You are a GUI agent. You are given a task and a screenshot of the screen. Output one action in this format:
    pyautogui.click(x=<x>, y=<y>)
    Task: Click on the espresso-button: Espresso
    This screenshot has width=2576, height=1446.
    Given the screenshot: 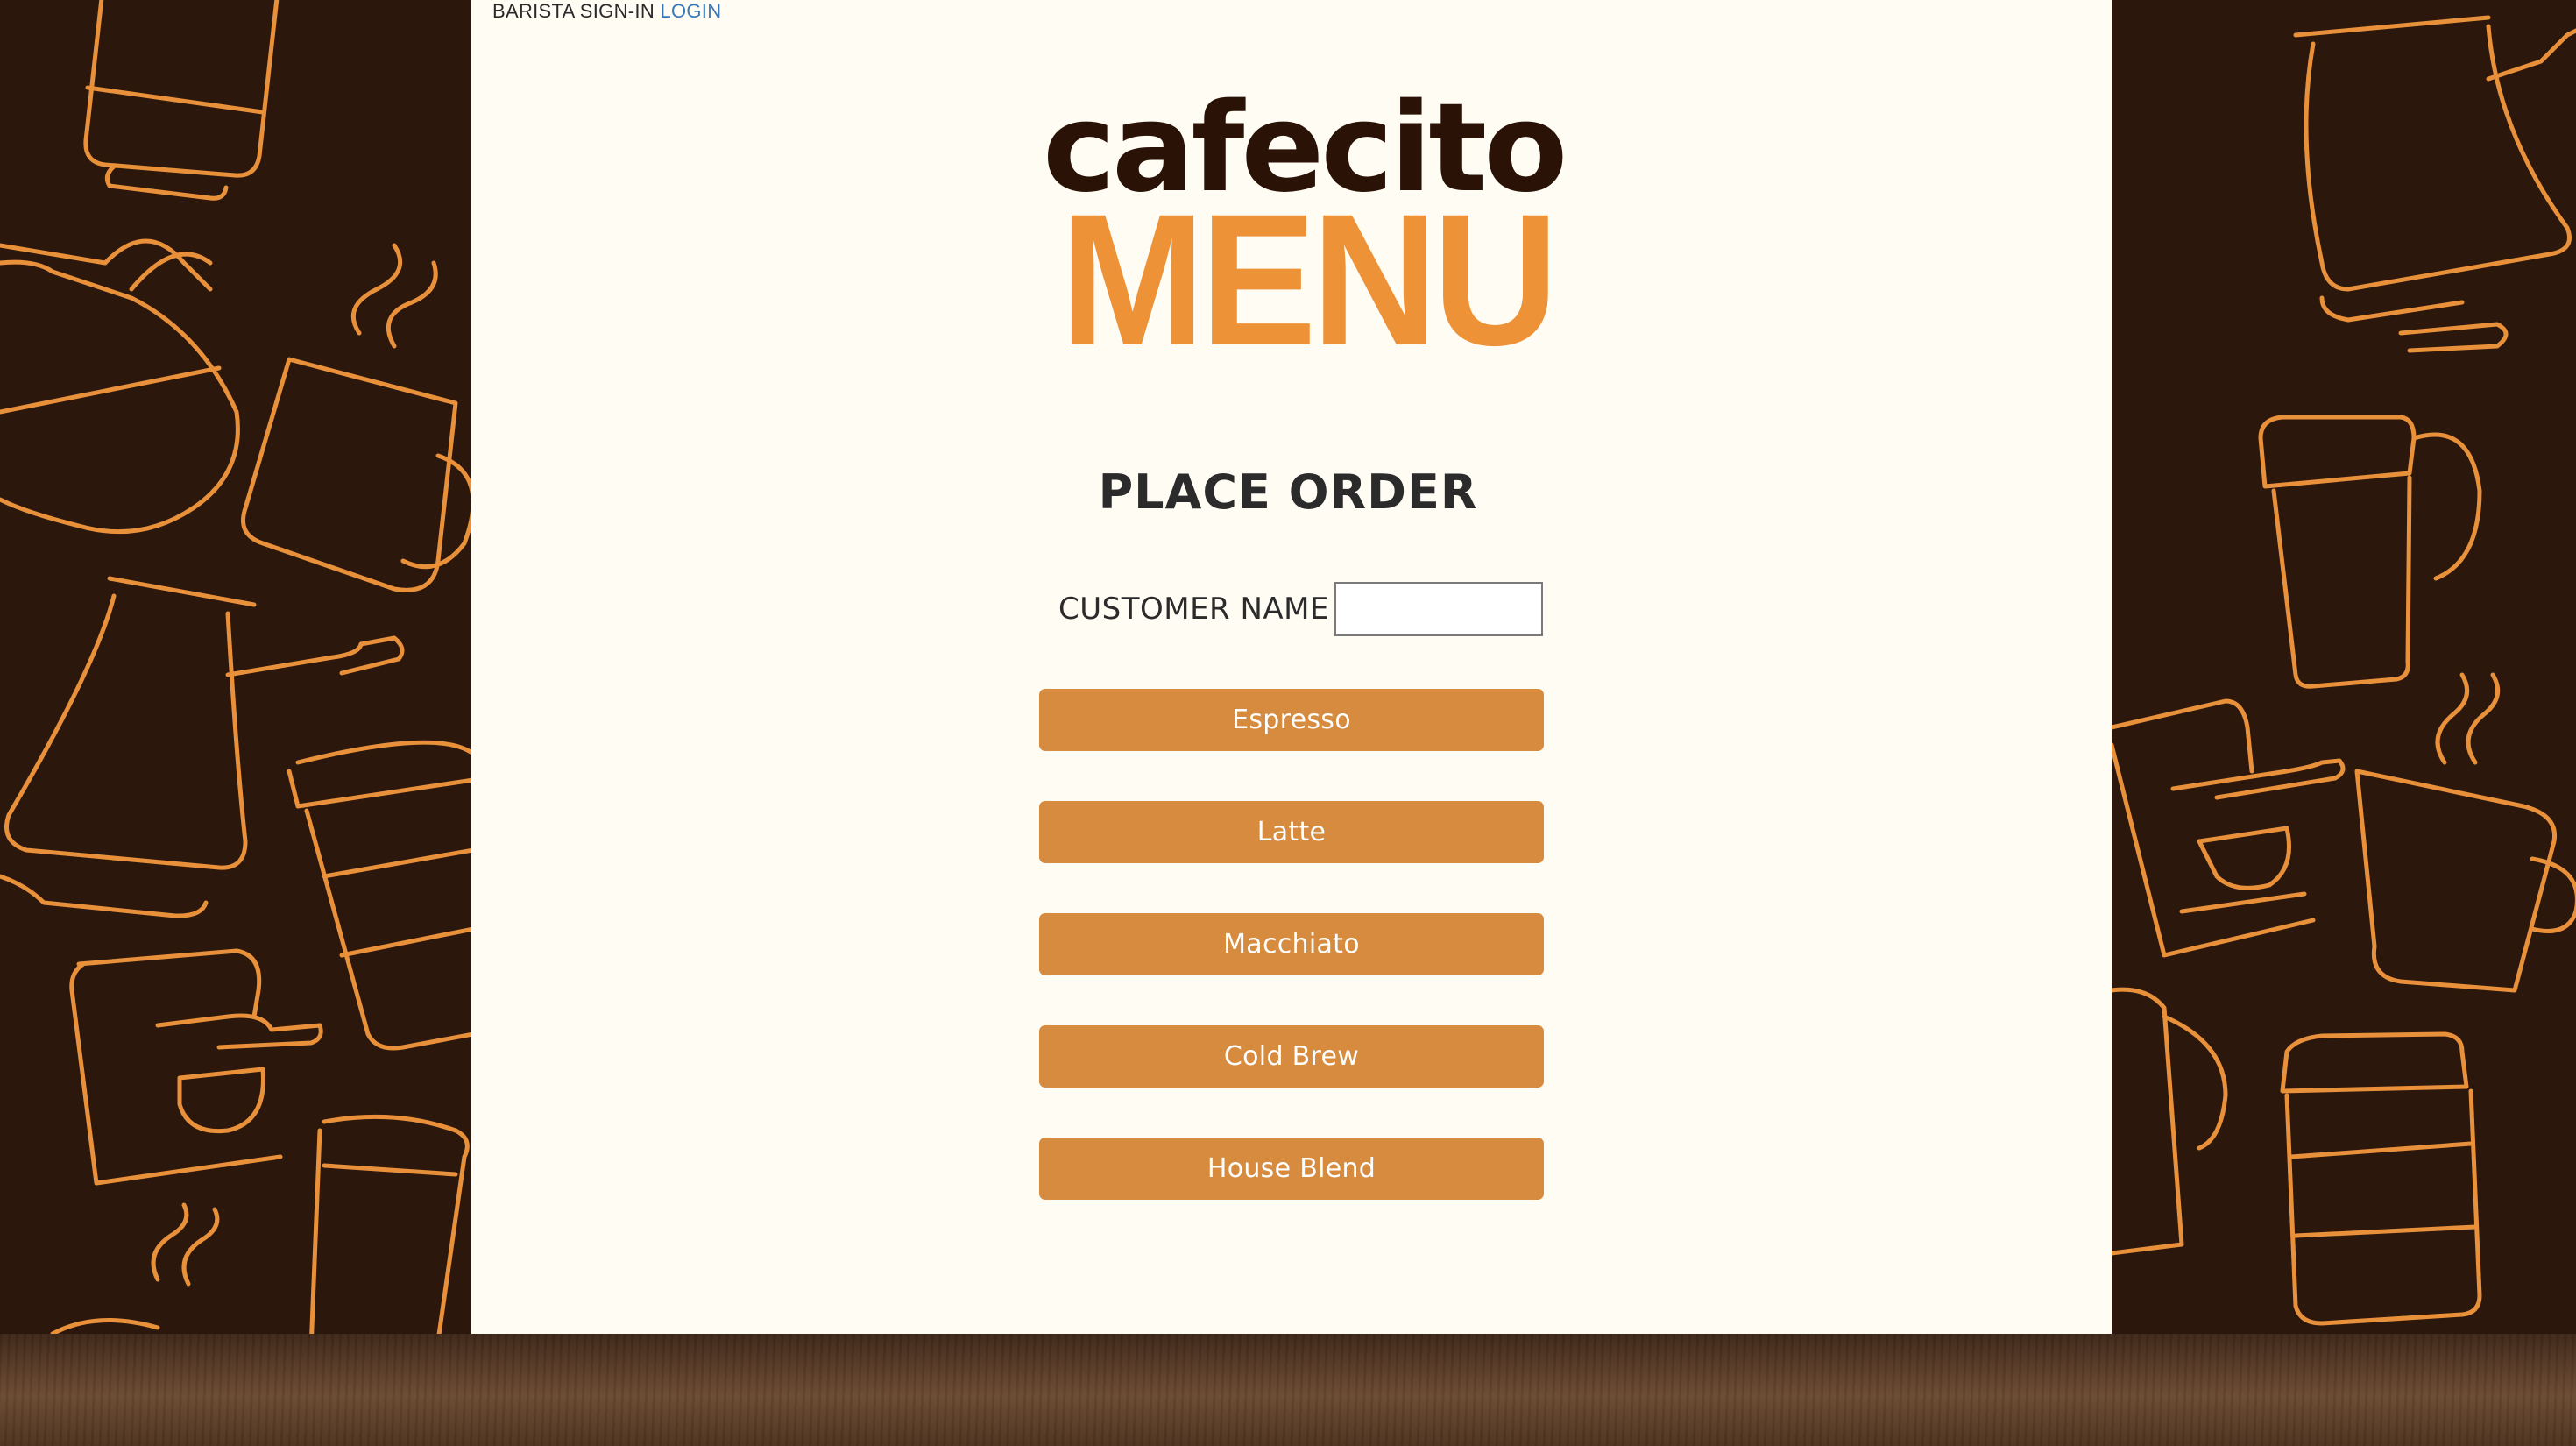 What is the action you would take?
    pyautogui.click(x=1291, y=720)
    